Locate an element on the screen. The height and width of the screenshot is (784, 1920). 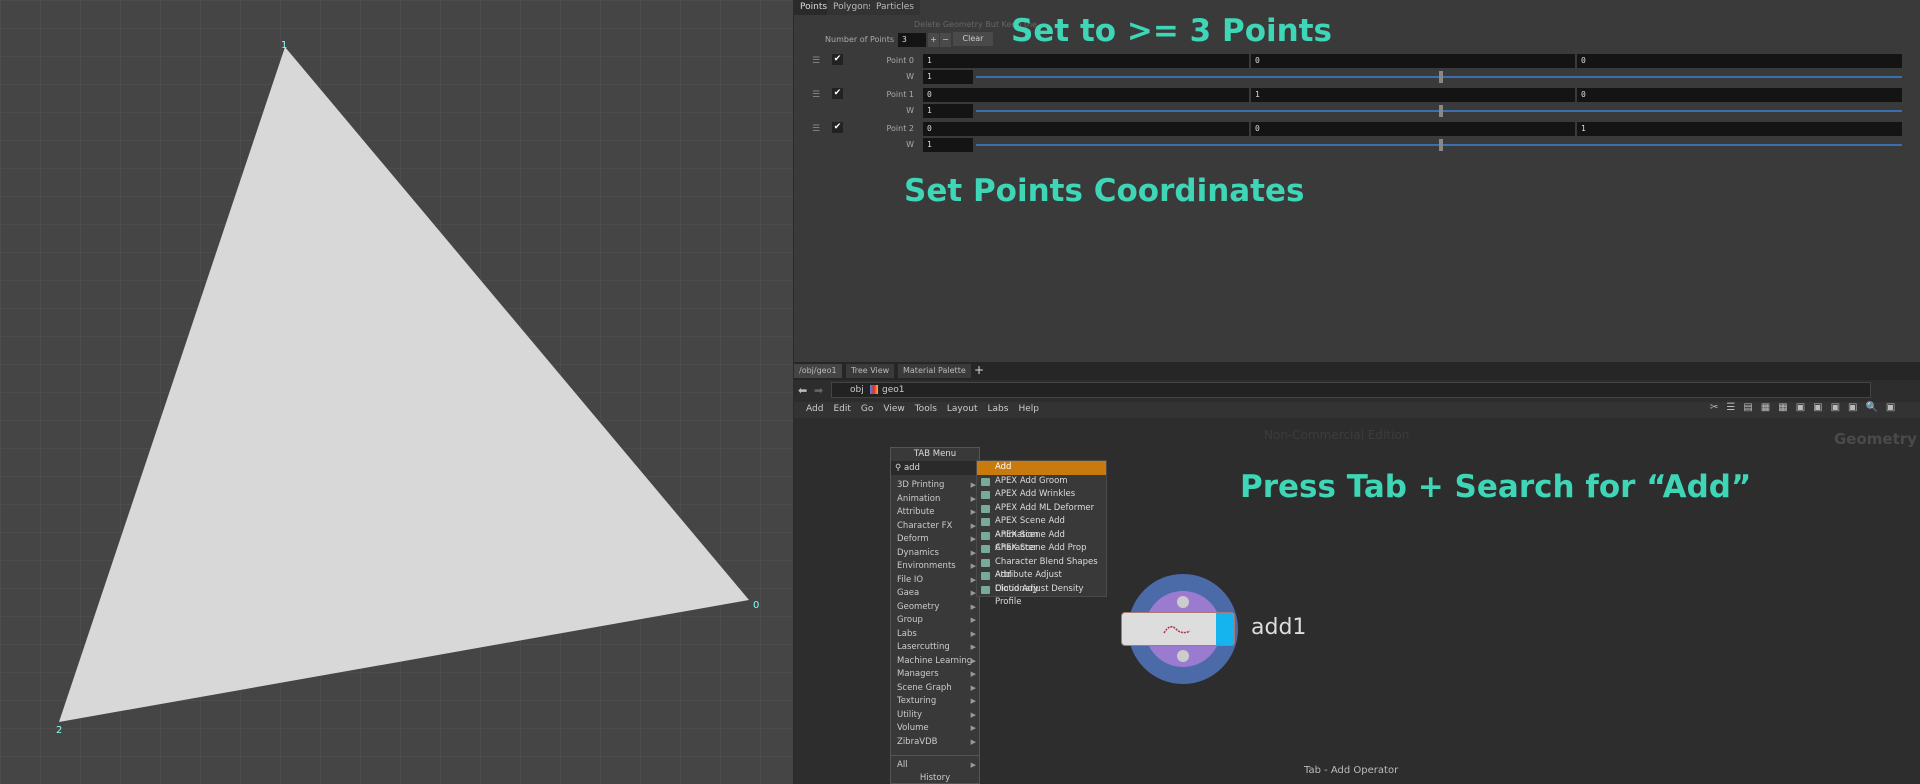
decrement-button: − is located at coordinates (945, 40).